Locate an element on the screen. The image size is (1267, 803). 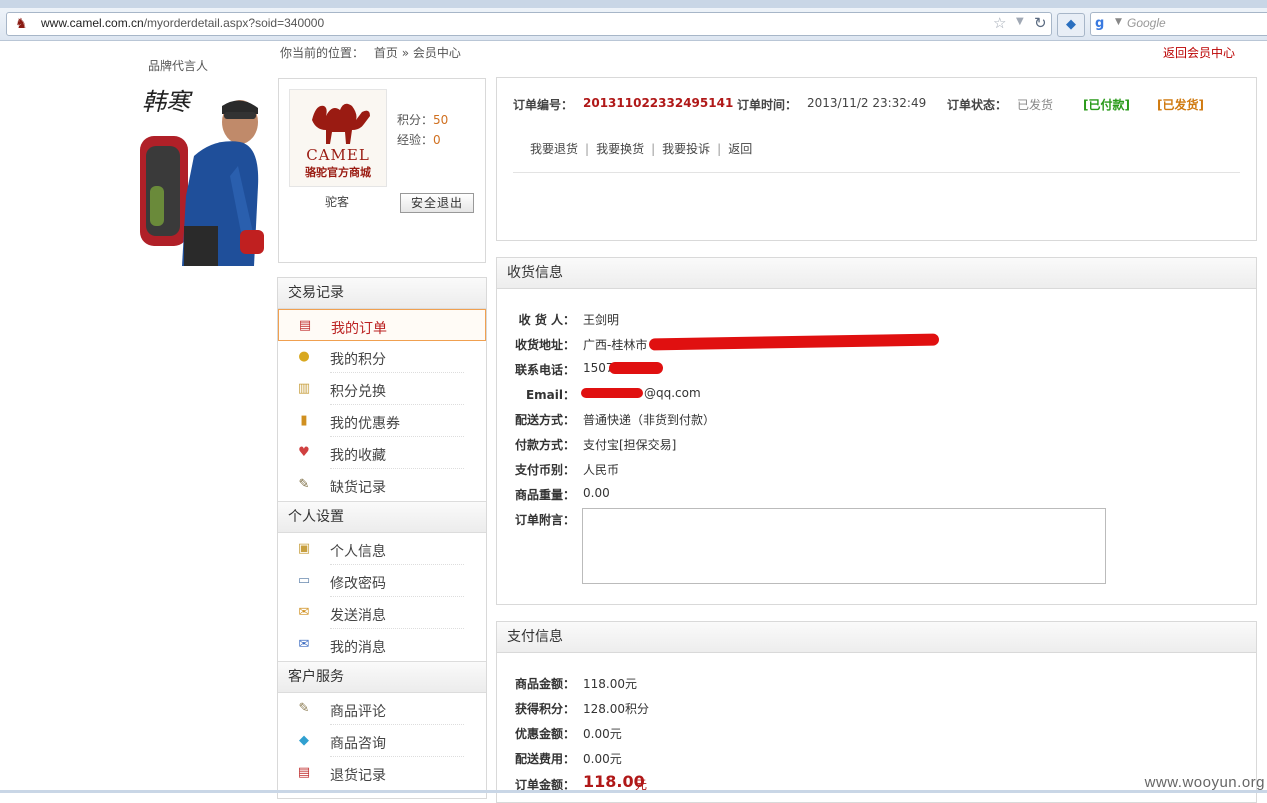
menu-item-send-message: ✉ 发送消息 is located at coordinates (382, 613).